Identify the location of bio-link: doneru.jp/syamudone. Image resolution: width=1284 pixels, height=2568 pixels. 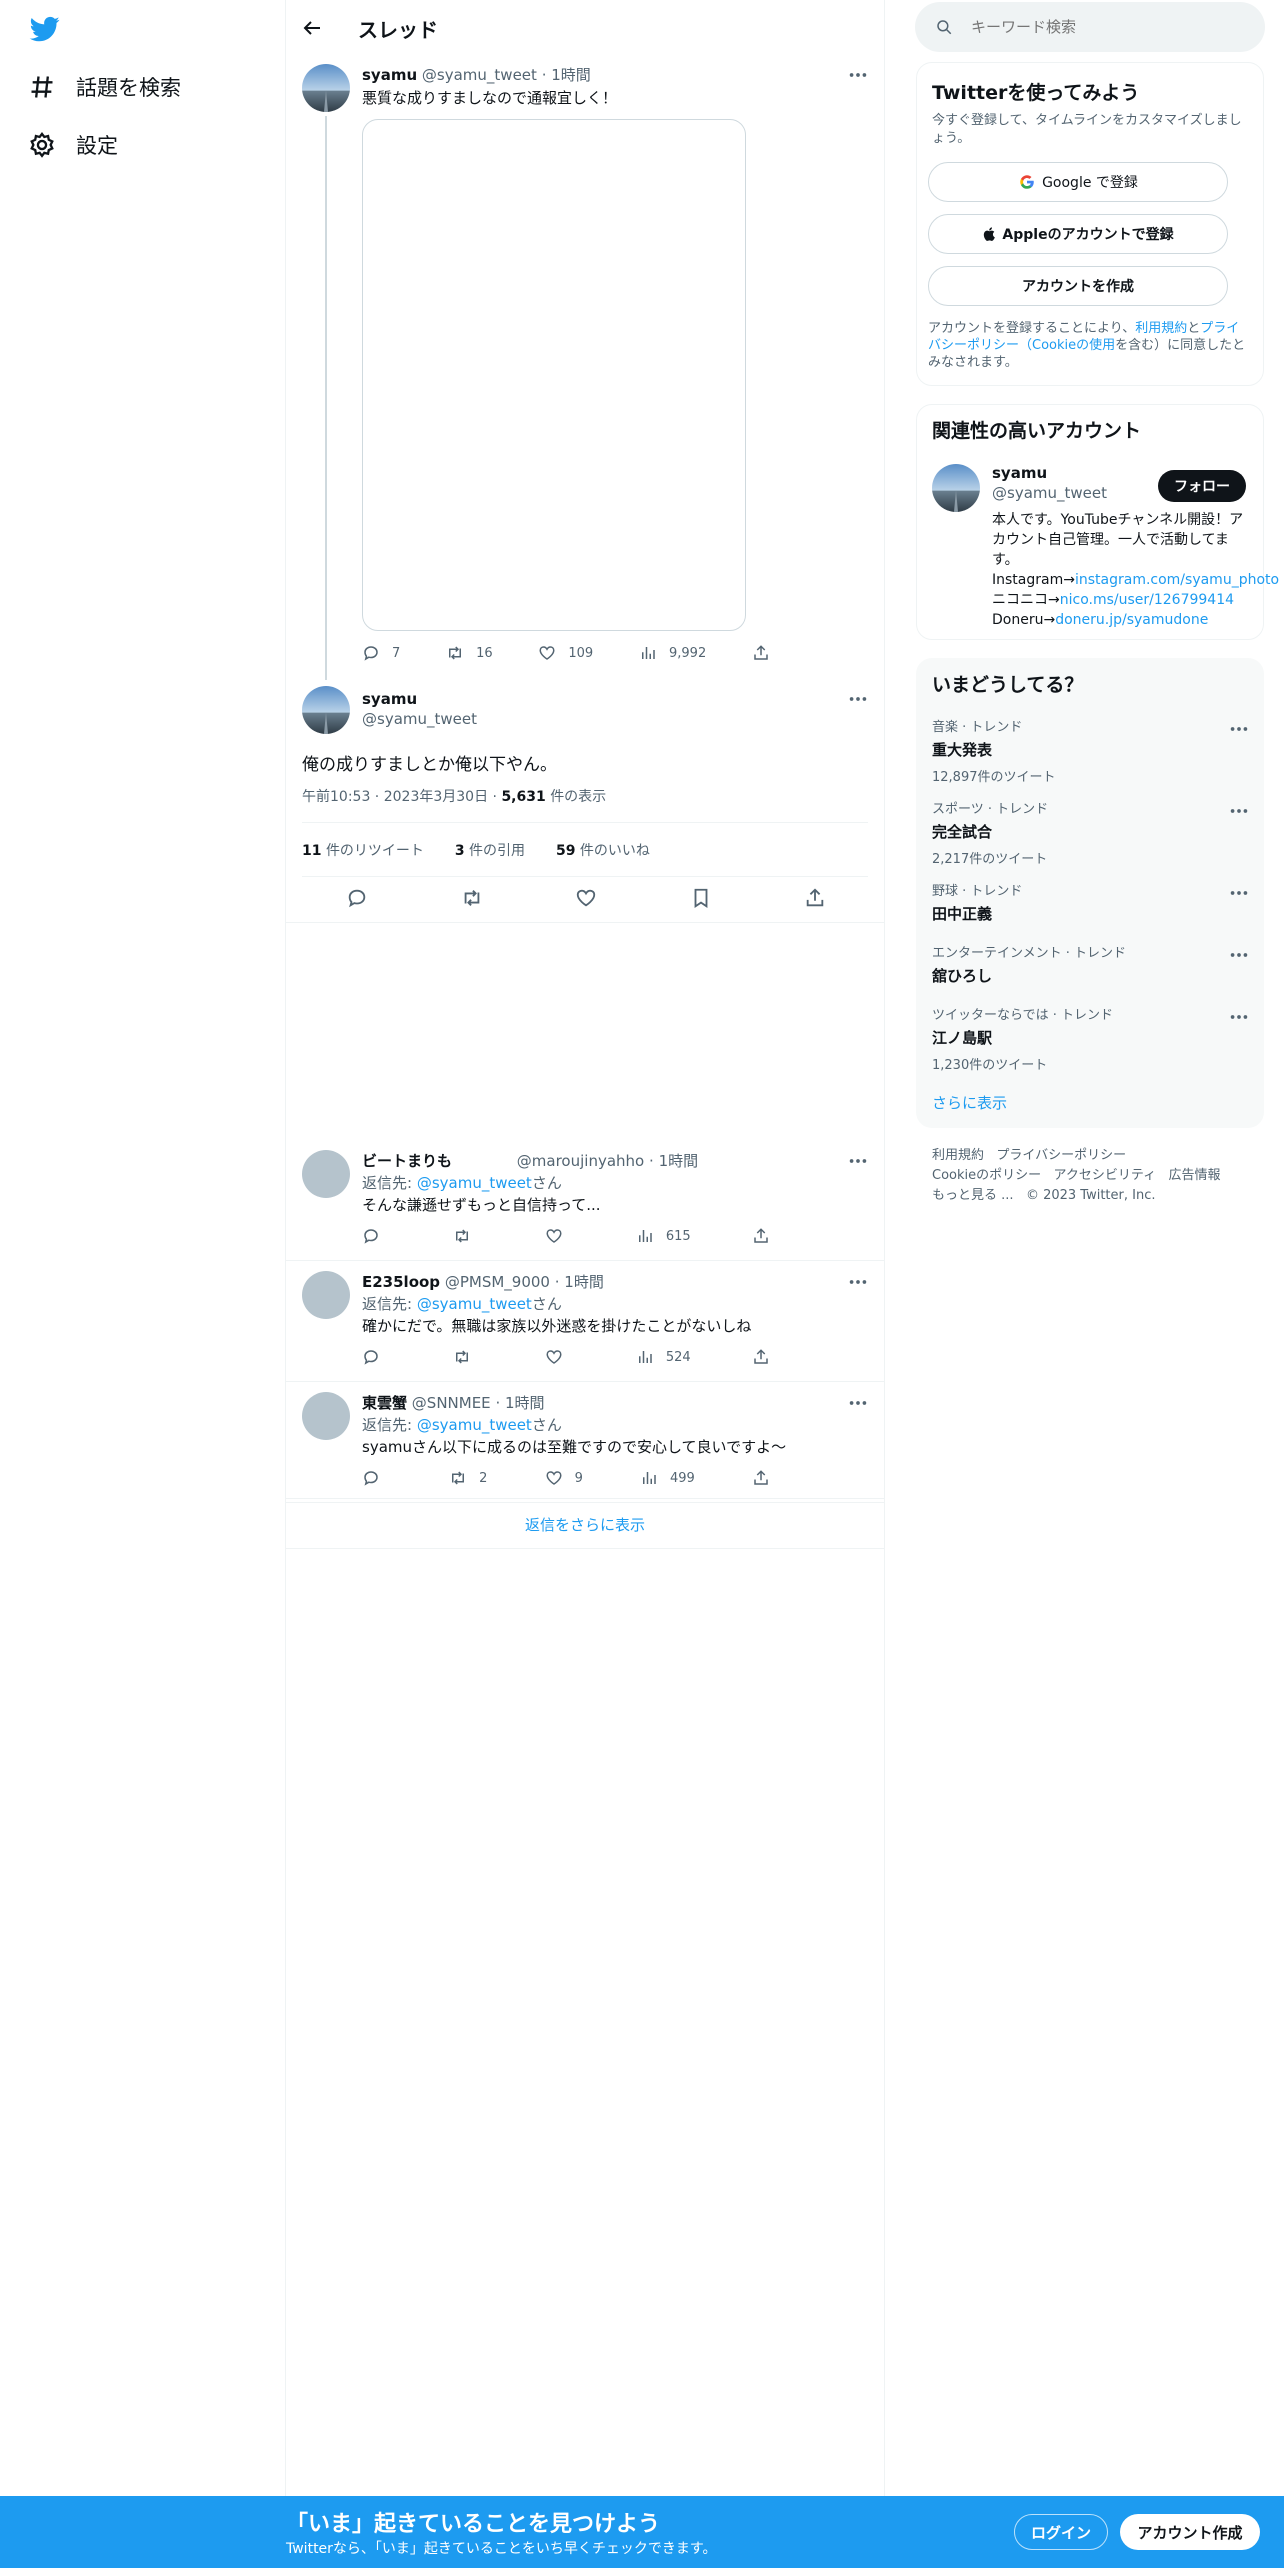
(1131, 620).